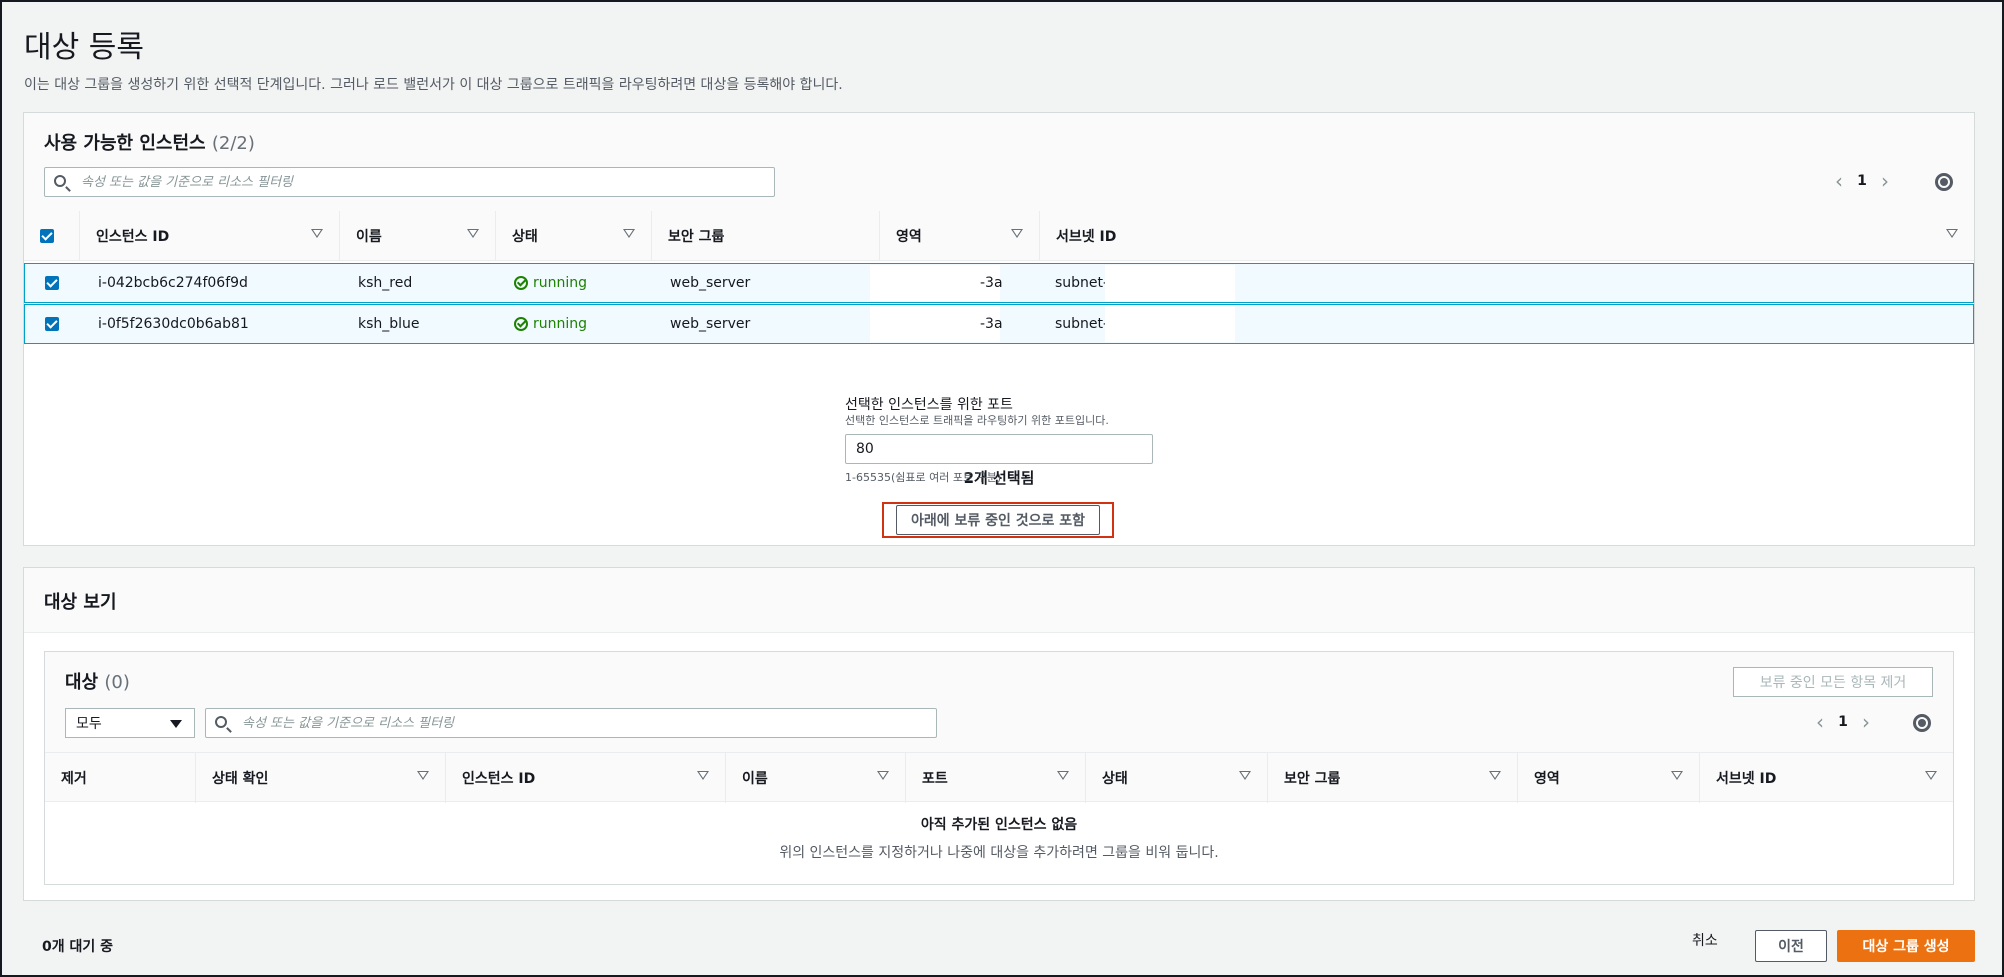 The width and height of the screenshot is (2004, 977). I want to click on available-instances-title: 사용 가능한 인스턴스 (2/2), so click(149, 142).